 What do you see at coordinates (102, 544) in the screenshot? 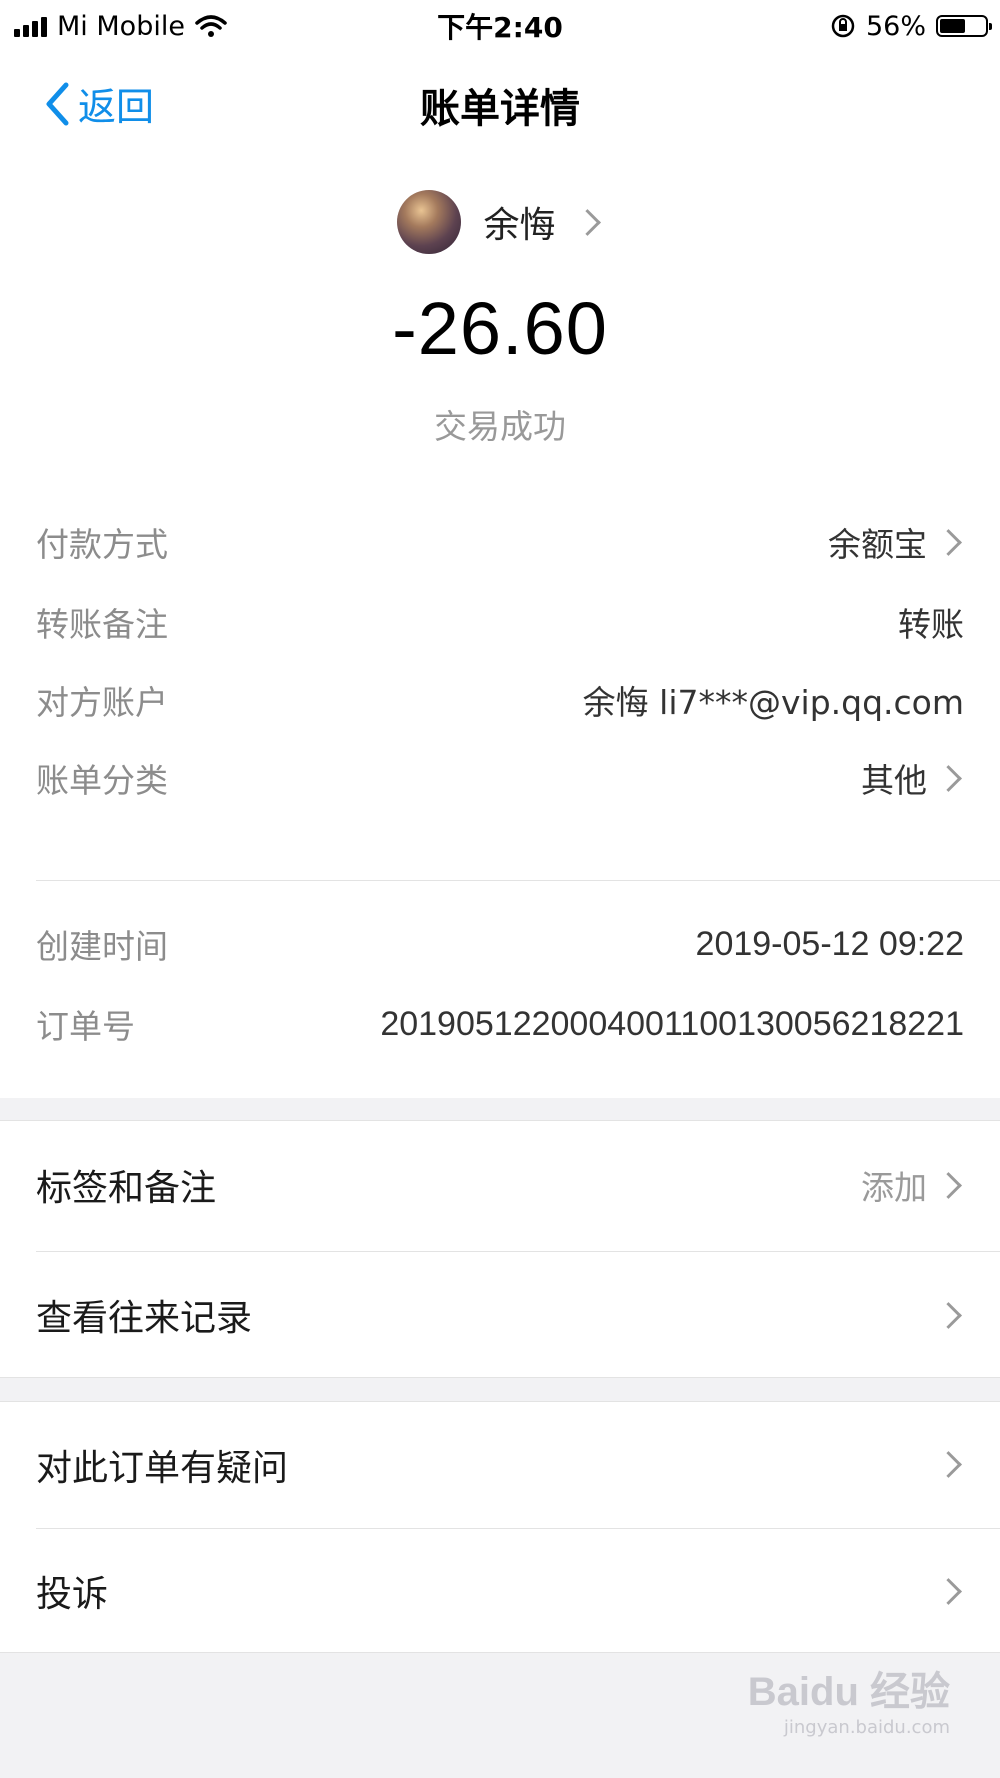
I see `detail-label: 付款方式` at bounding box center [102, 544].